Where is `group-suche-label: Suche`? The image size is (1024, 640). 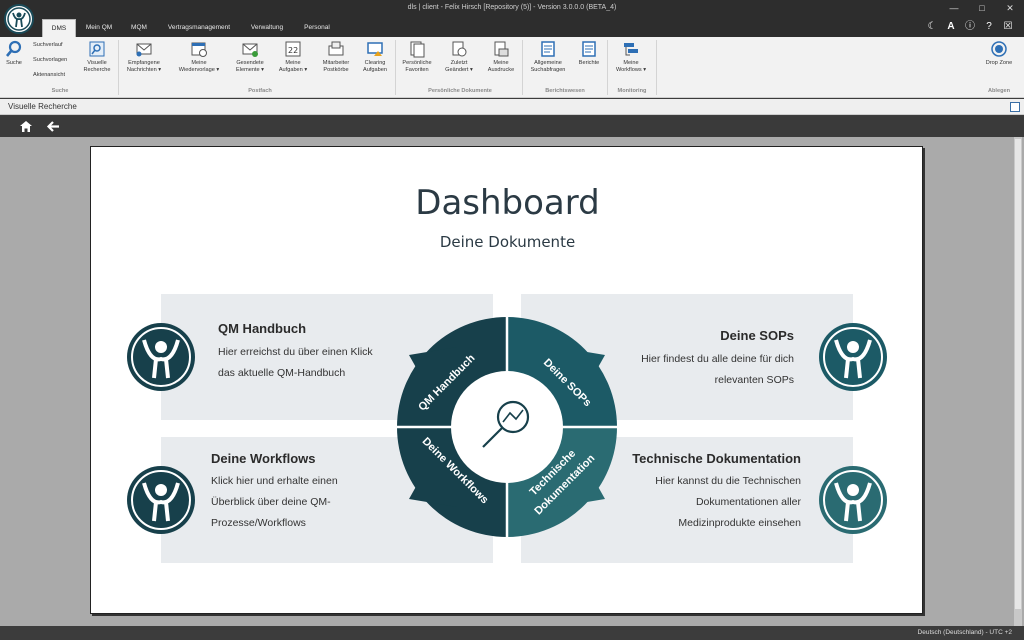
group-suche-label: Suche is located at coordinates (60, 91).